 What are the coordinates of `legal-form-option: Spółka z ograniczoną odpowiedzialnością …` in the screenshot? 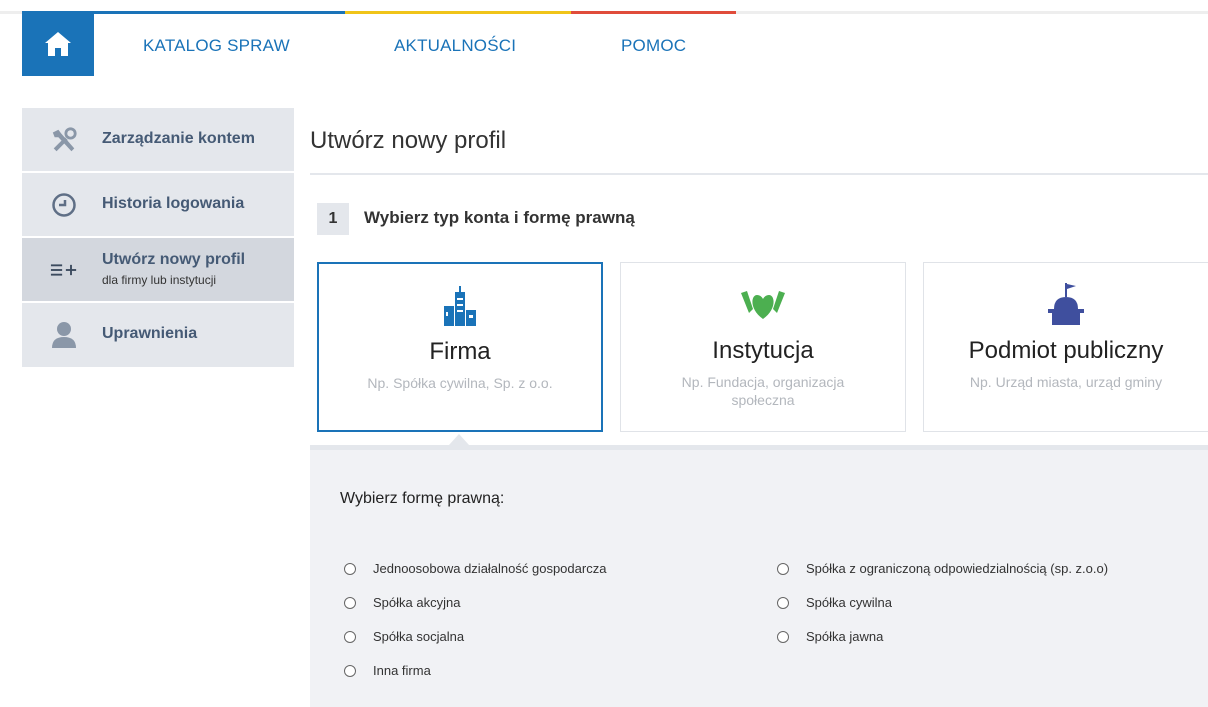 It's located at (942, 568).